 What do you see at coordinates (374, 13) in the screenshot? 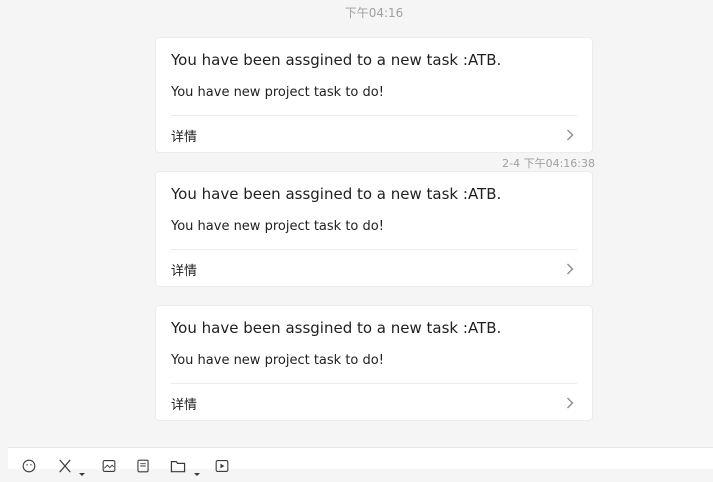
I see `message-timestamp: 下午04:16` at bounding box center [374, 13].